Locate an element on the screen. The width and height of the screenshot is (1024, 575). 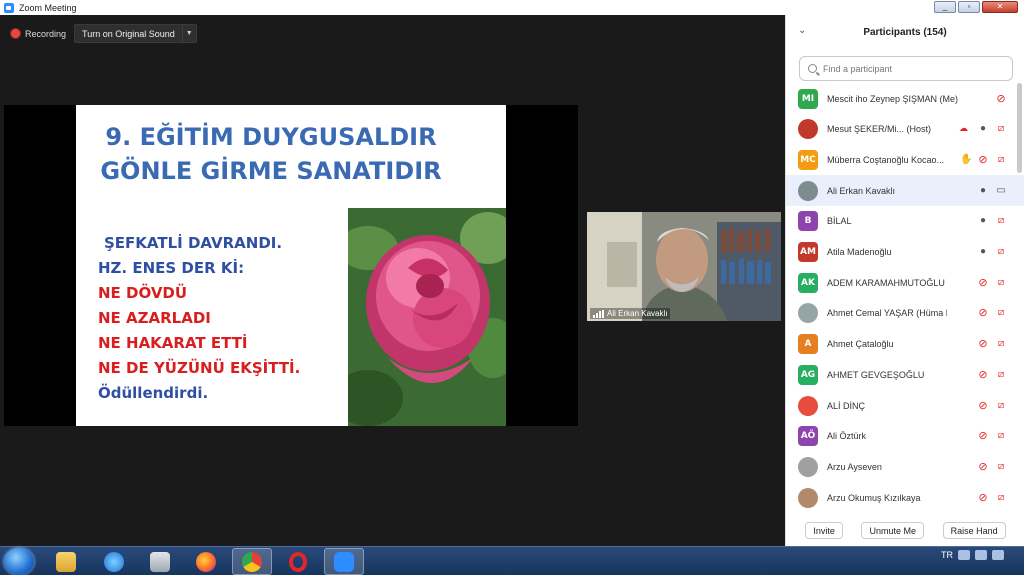
language-indicator: TR is located at coordinates (947, 555).